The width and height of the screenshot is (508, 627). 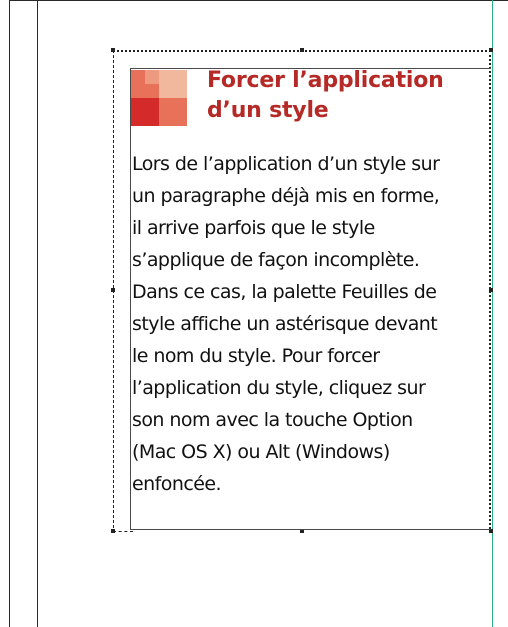 What do you see at coordinates (145, 112) in the screenshot?
I see `square-bottom-left` at bounding box center [145, 112].